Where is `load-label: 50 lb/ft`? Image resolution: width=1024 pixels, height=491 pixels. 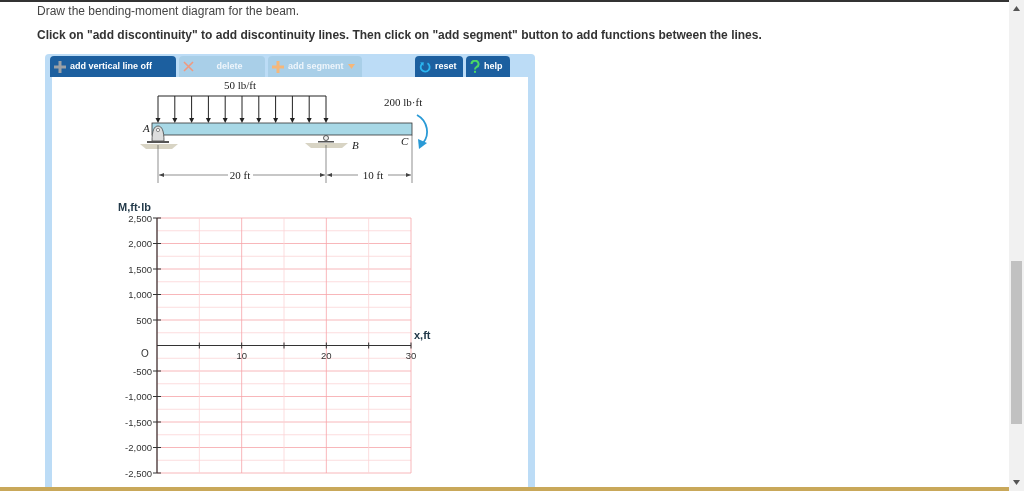
load-label: 50 lb/ft is located at coordinates (240, 85).